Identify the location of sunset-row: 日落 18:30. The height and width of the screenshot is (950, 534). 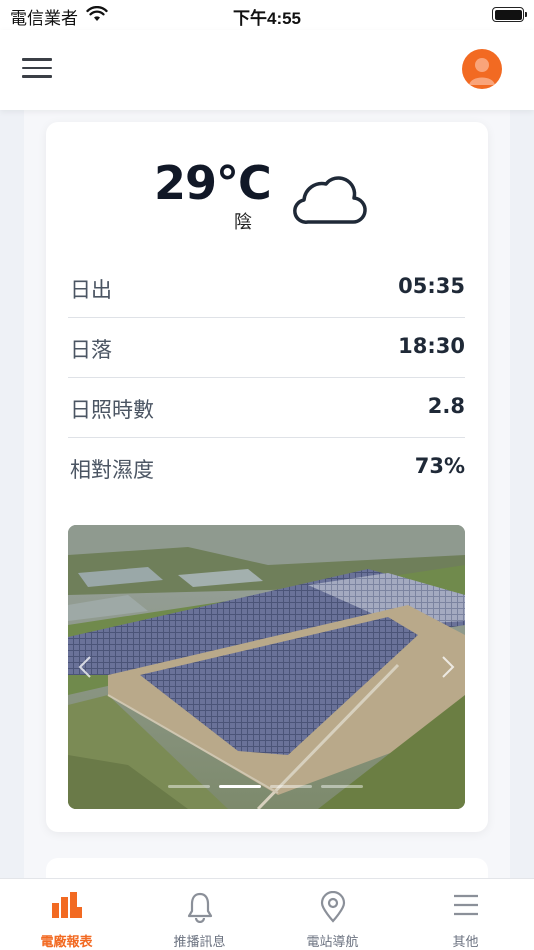
(266, 348).